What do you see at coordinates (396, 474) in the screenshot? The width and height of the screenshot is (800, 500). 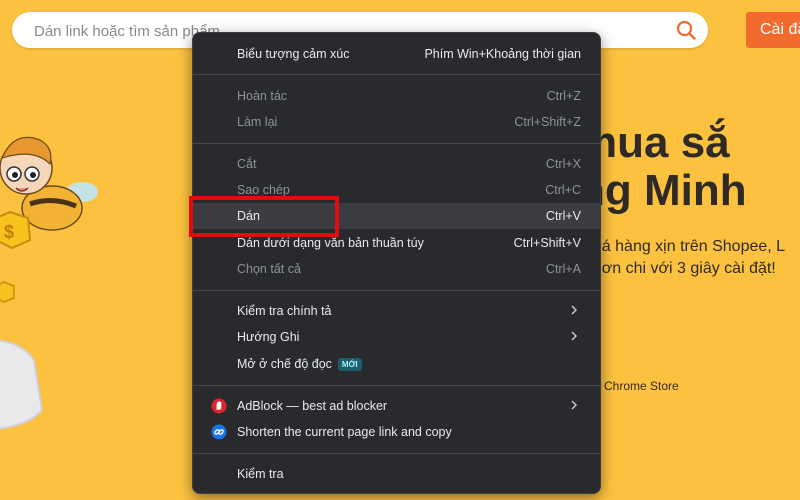 I see `menu-item-inspect: Kiểm tra` at bounding box center [396, 474].